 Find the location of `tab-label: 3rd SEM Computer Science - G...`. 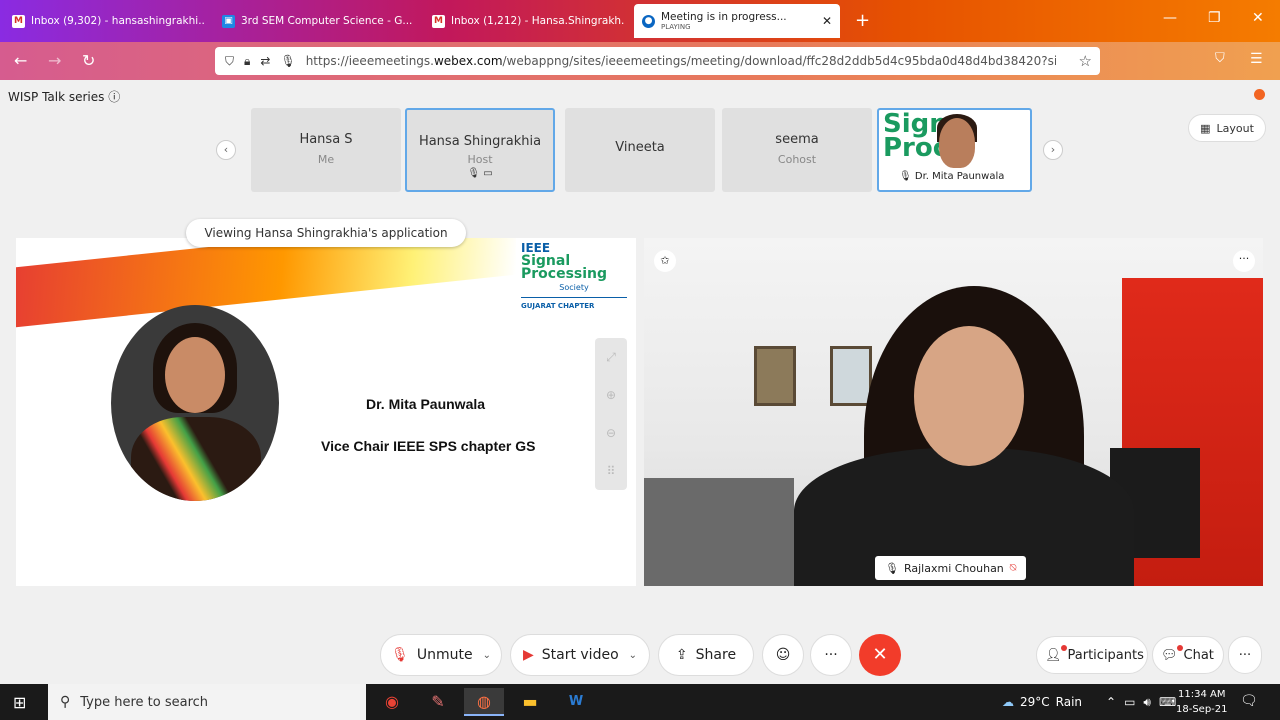

tab-label: 3rd SEM Computer Science - G... is located at coordinates (327, 21).